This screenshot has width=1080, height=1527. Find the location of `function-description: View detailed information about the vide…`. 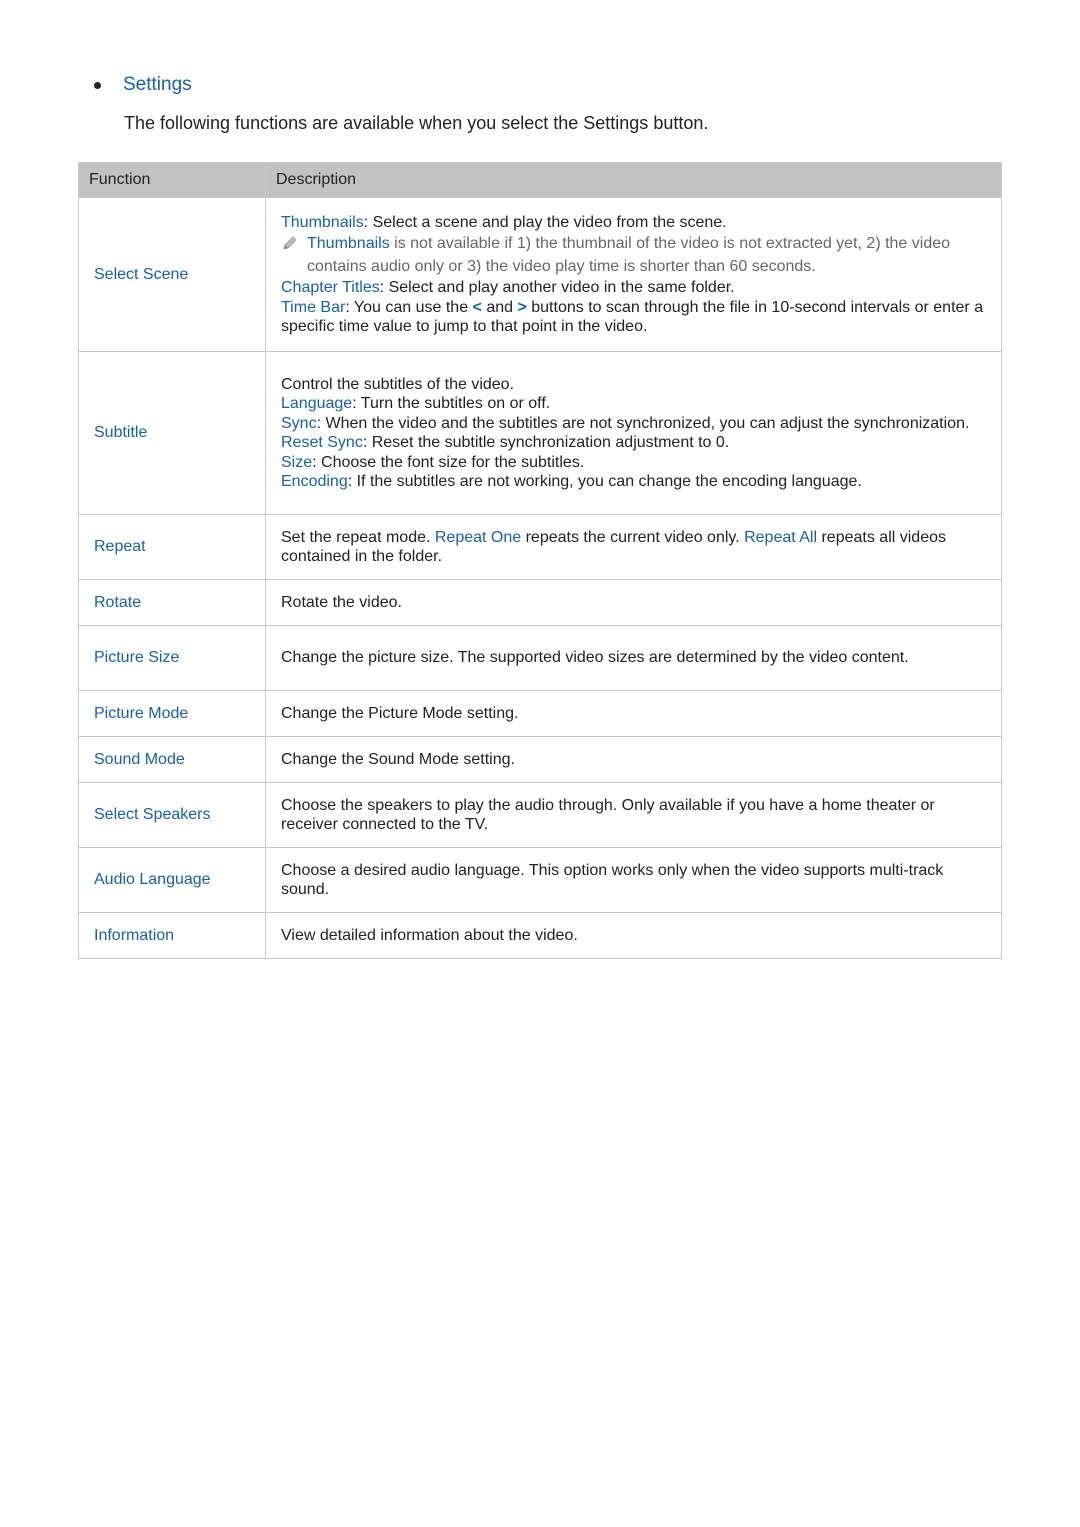

function-description: View detailed information about the vide… is located at coordinates (633, 935).